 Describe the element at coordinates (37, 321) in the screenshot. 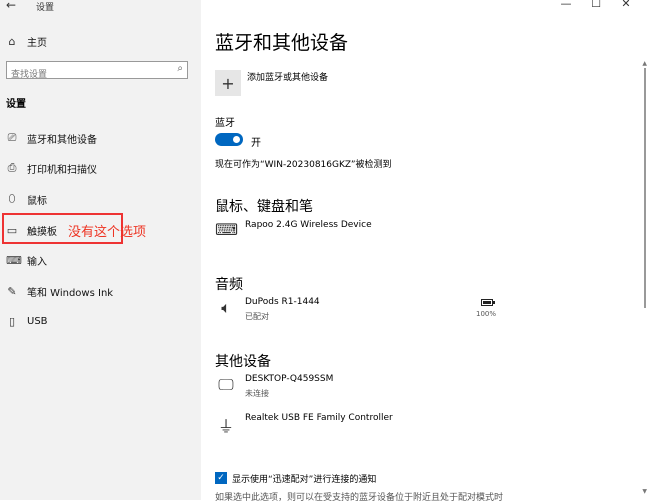

I see `sidebar-item-label: USB` at that location.